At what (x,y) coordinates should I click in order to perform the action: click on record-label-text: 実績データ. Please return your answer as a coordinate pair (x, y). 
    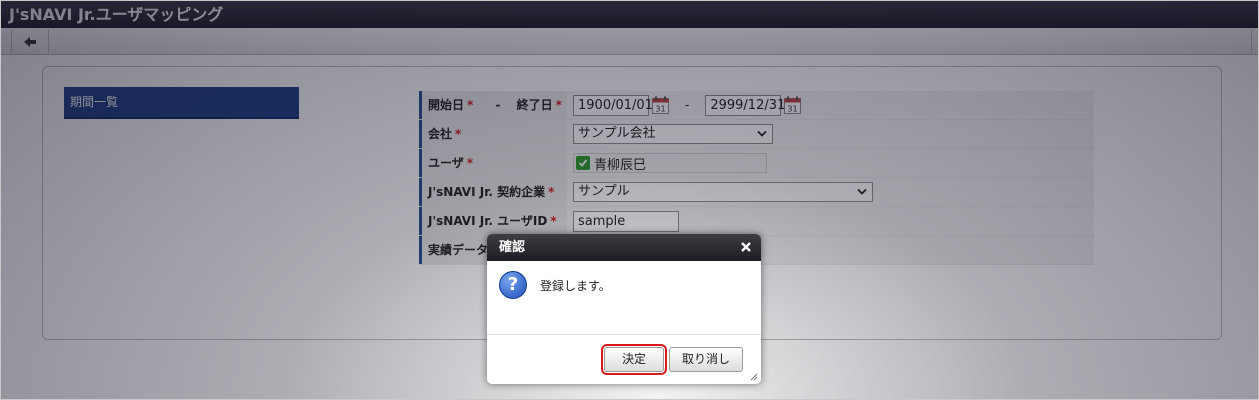
    Looking at the image, I should click on (458, 250).